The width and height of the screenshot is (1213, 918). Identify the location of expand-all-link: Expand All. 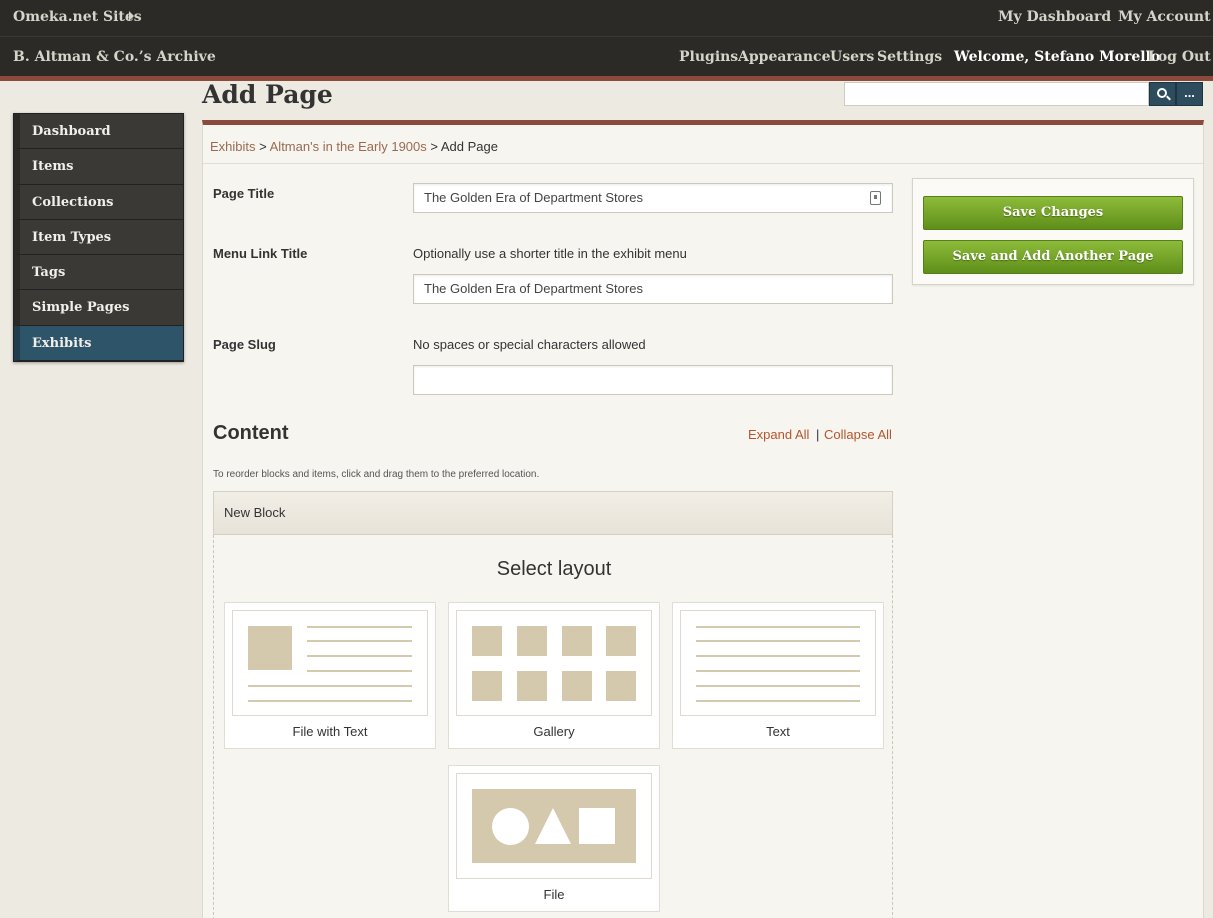
(778, 434).